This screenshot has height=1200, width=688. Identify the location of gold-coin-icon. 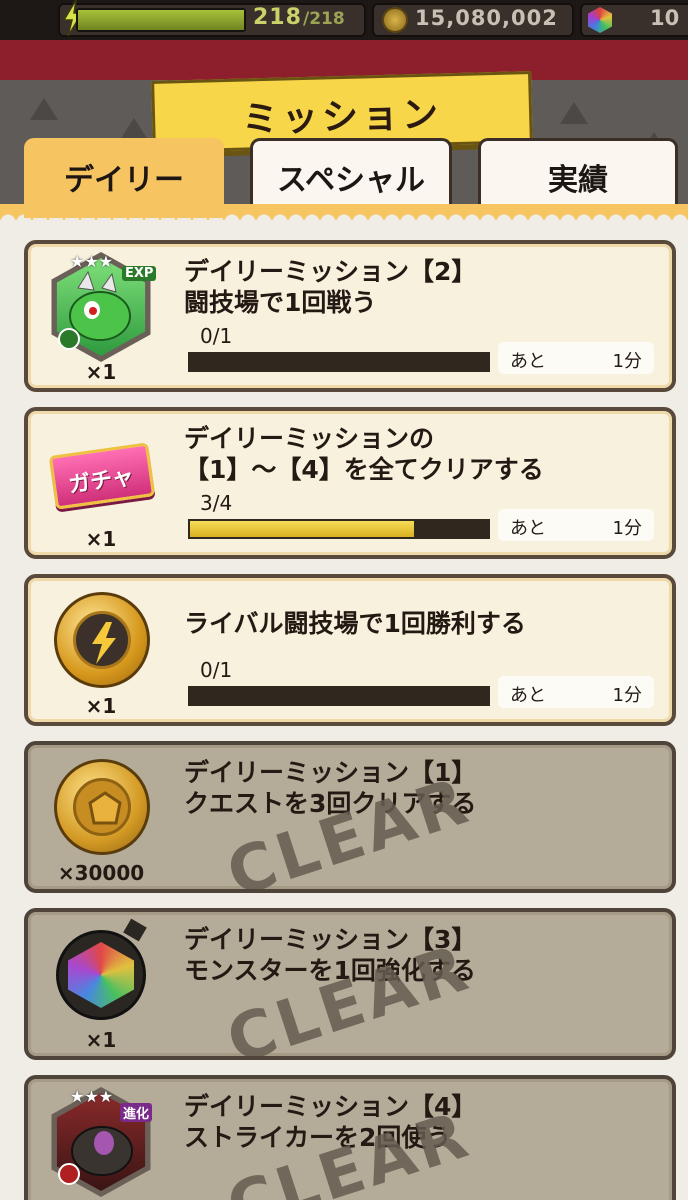
(101, 808).